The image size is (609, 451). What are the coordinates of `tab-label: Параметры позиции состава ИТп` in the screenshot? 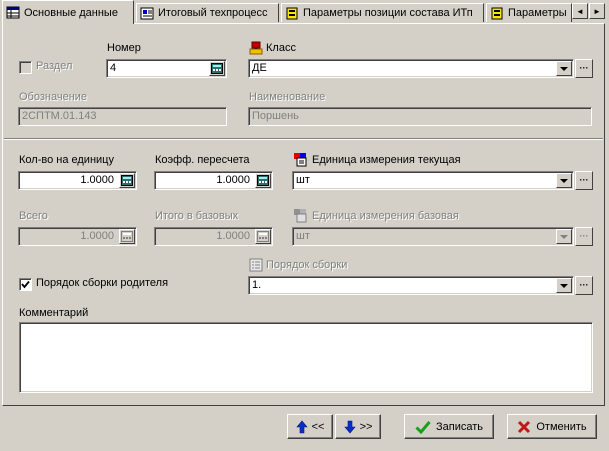 It's located at (388, 13).